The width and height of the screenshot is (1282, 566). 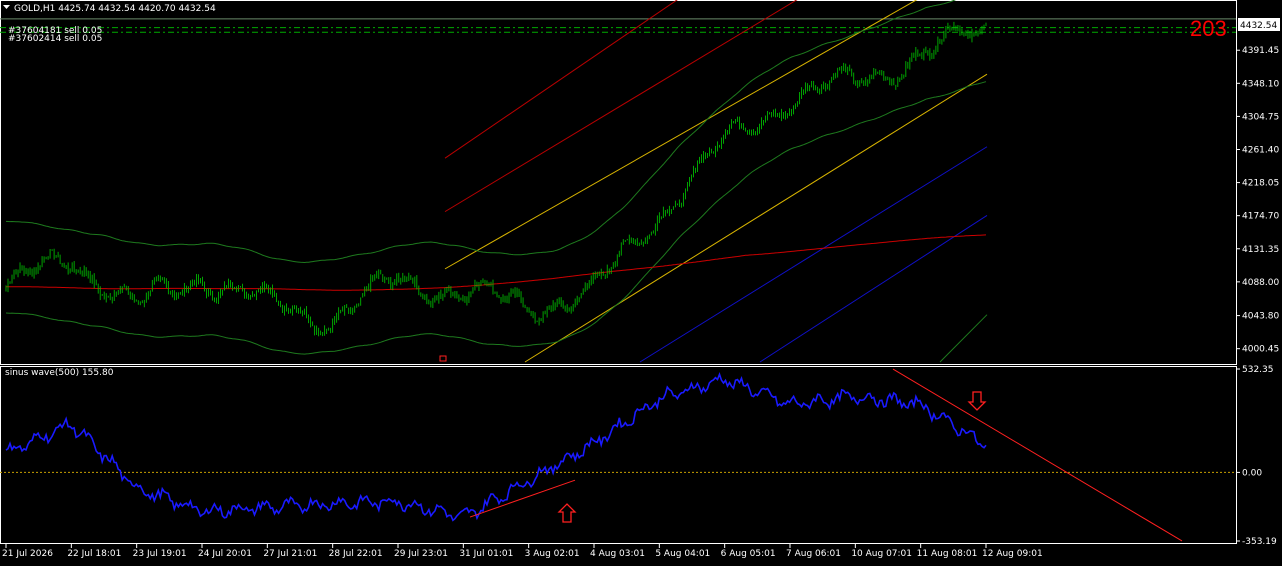 What do you see at coordinates (1260, 84) in the screenshot?
I see `price-tick-label: 4348.10` at bounding box center [1260, 84].